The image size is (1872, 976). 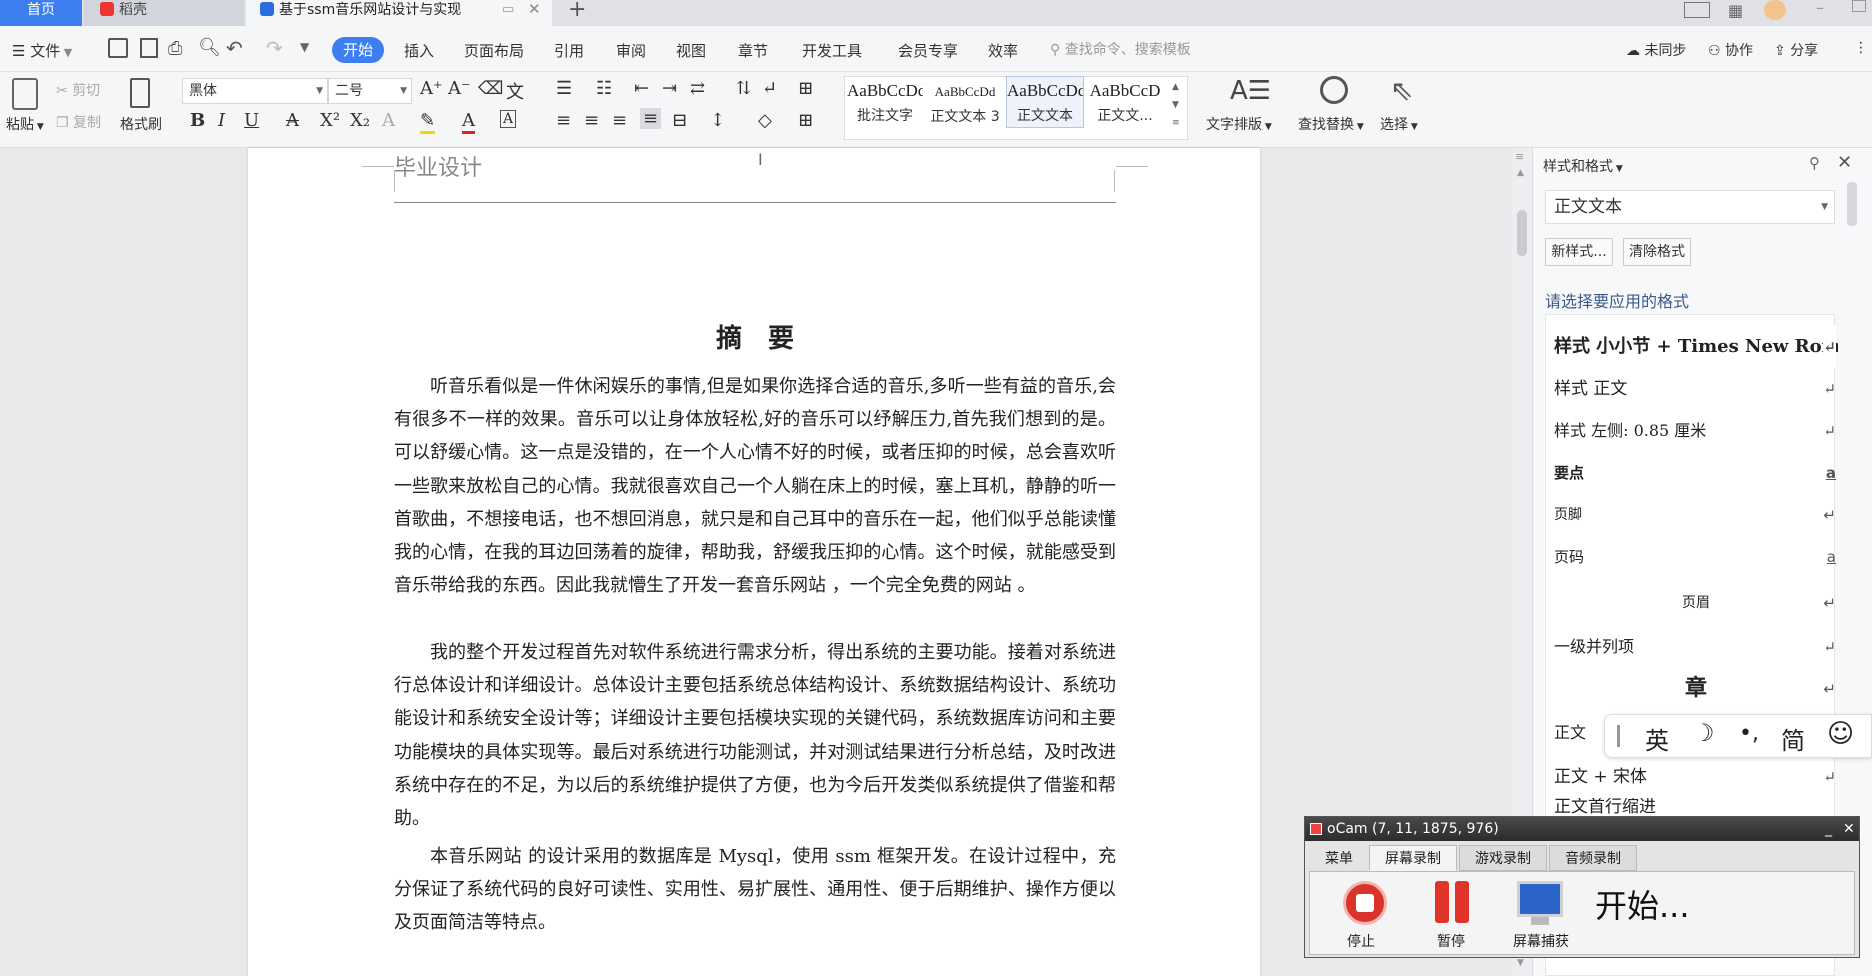 I want to click on underline-icon: U, so click(x=251, y=120).